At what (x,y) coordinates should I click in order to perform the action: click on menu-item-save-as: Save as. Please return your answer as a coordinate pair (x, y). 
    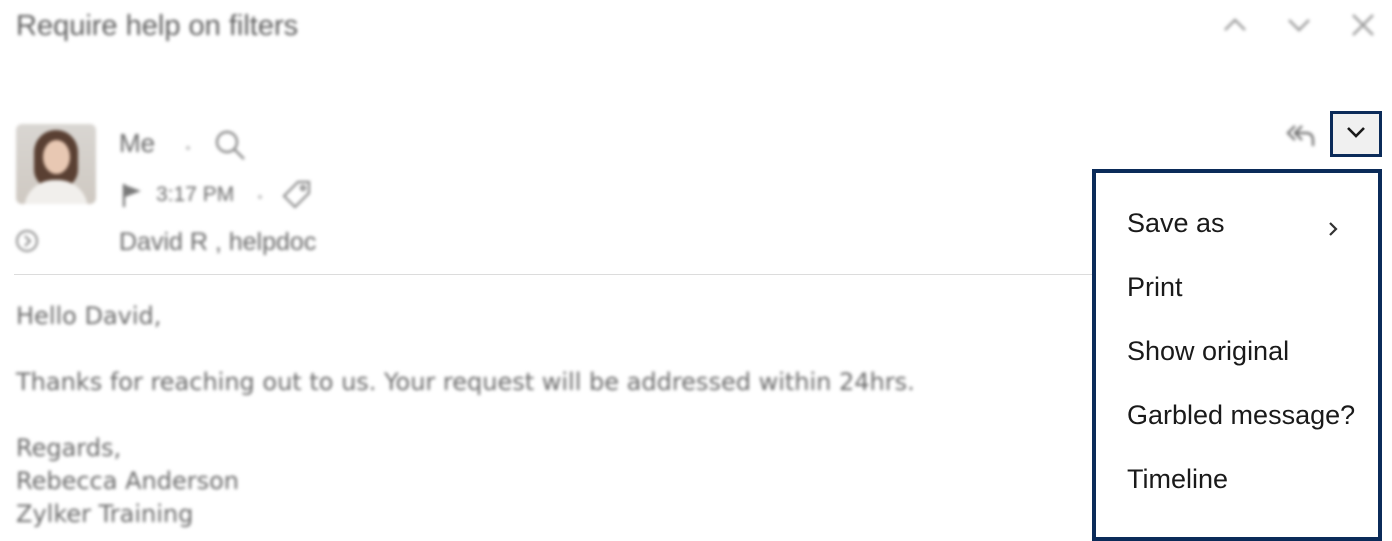
    Looking at the image, I should click on (1237, 223).